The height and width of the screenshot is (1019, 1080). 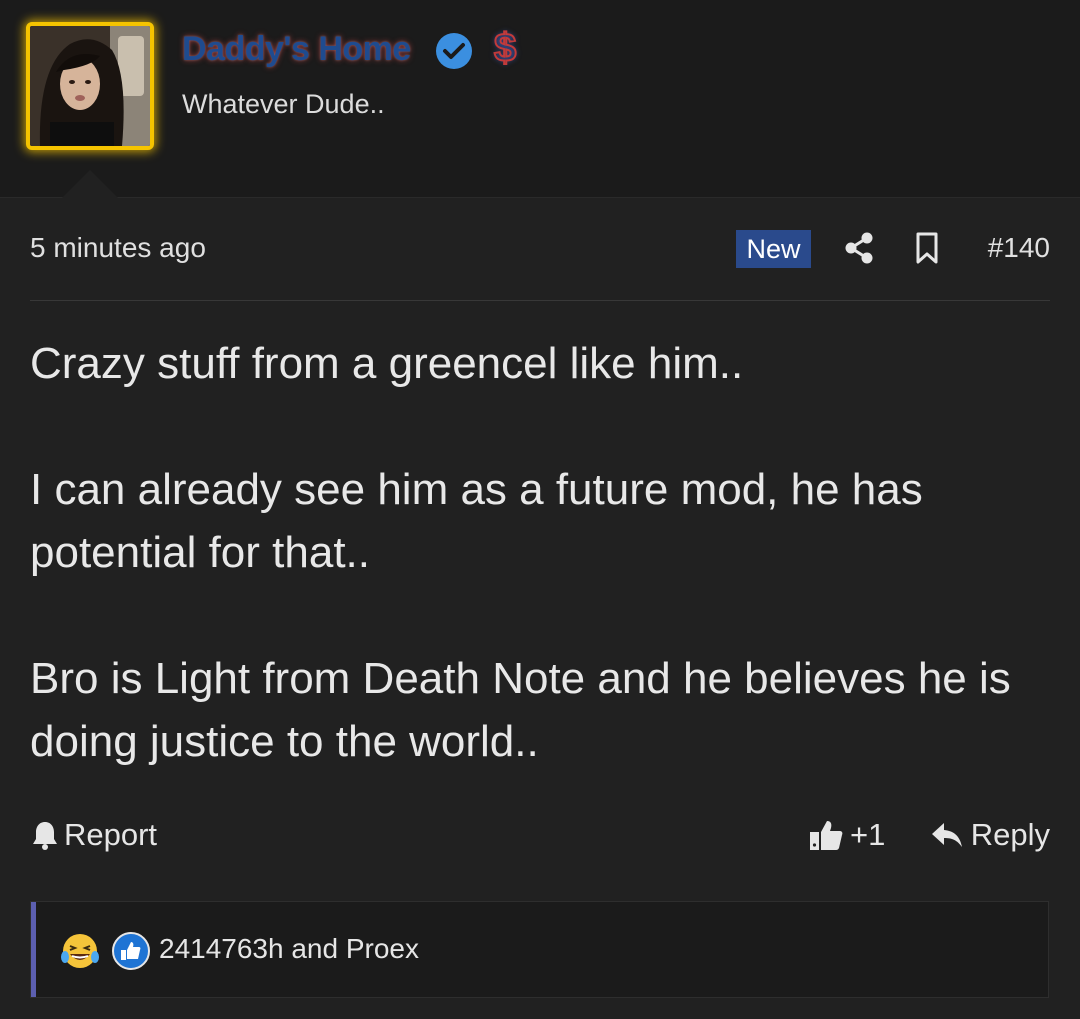 What do you see at coordinates (859, 248) in the screenshot?
I see `share-icon` at bounding box center [859, 248].